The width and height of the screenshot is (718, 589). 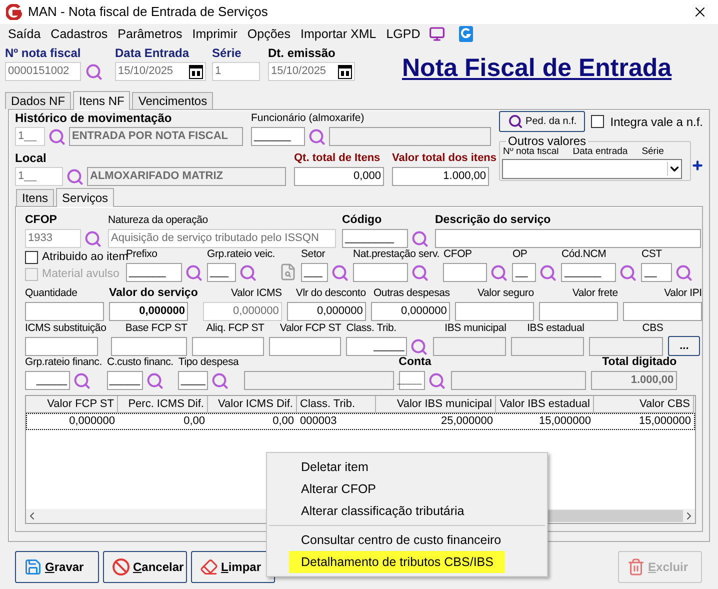 What do you see at coordinates (142, 254) in the screenshot?
I see `field-label: Prefixo` at bounding box center [142, 254].